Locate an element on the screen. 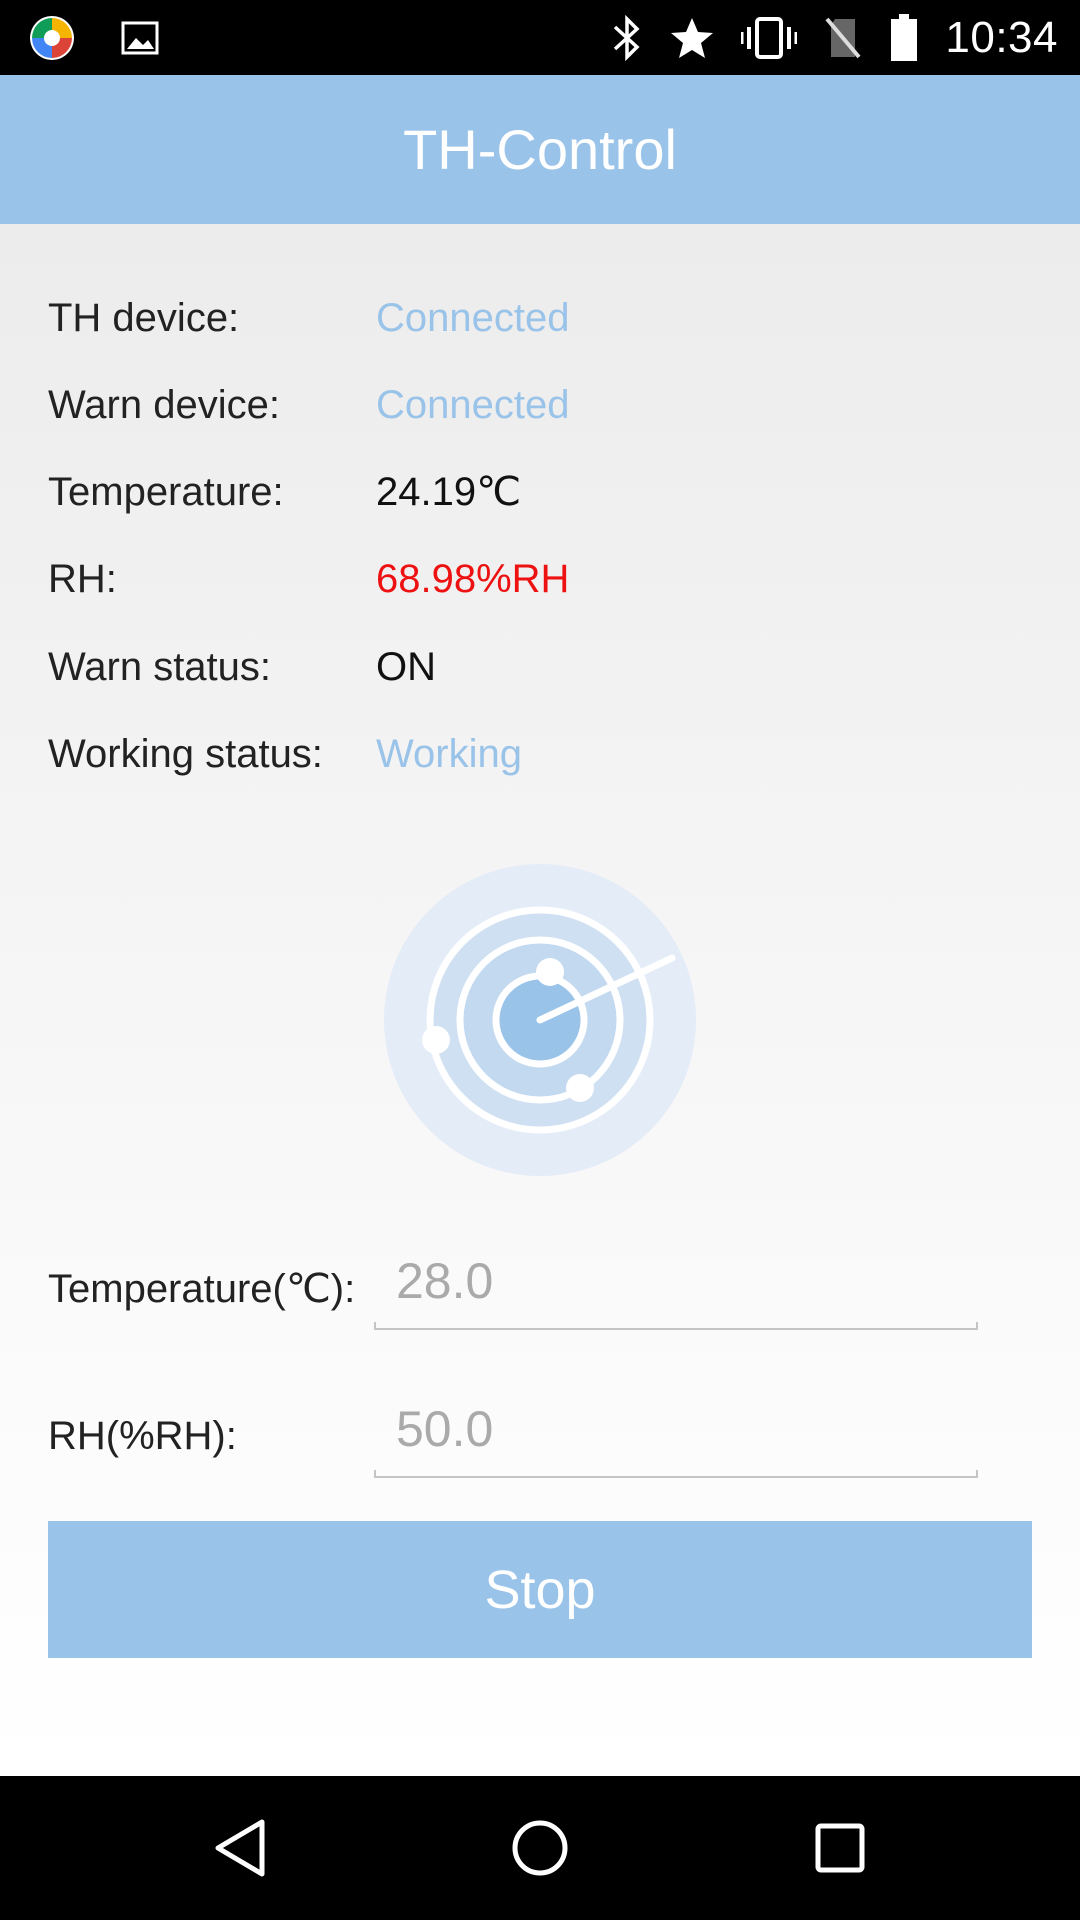  temperature-value: 24.19℃ is located at coordinates (449, 492).